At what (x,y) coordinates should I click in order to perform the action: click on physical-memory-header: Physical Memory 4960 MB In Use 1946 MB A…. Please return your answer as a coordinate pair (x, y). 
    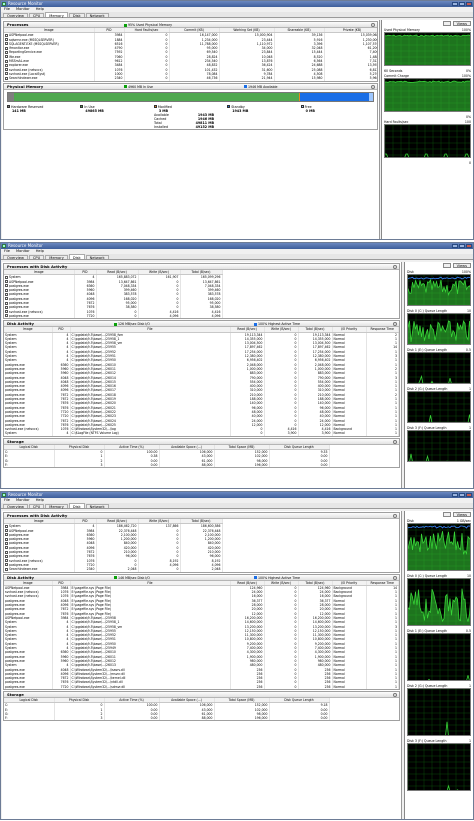
    Looking at the image, I should click on (190, 86).